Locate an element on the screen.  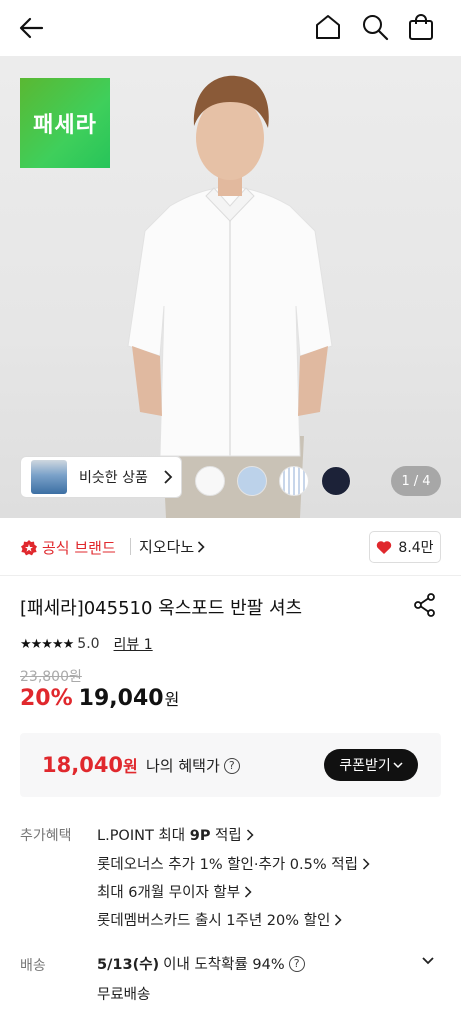
benefit-text: L.POINT 최대 9P 적립 is located at coordinates (169, 836).